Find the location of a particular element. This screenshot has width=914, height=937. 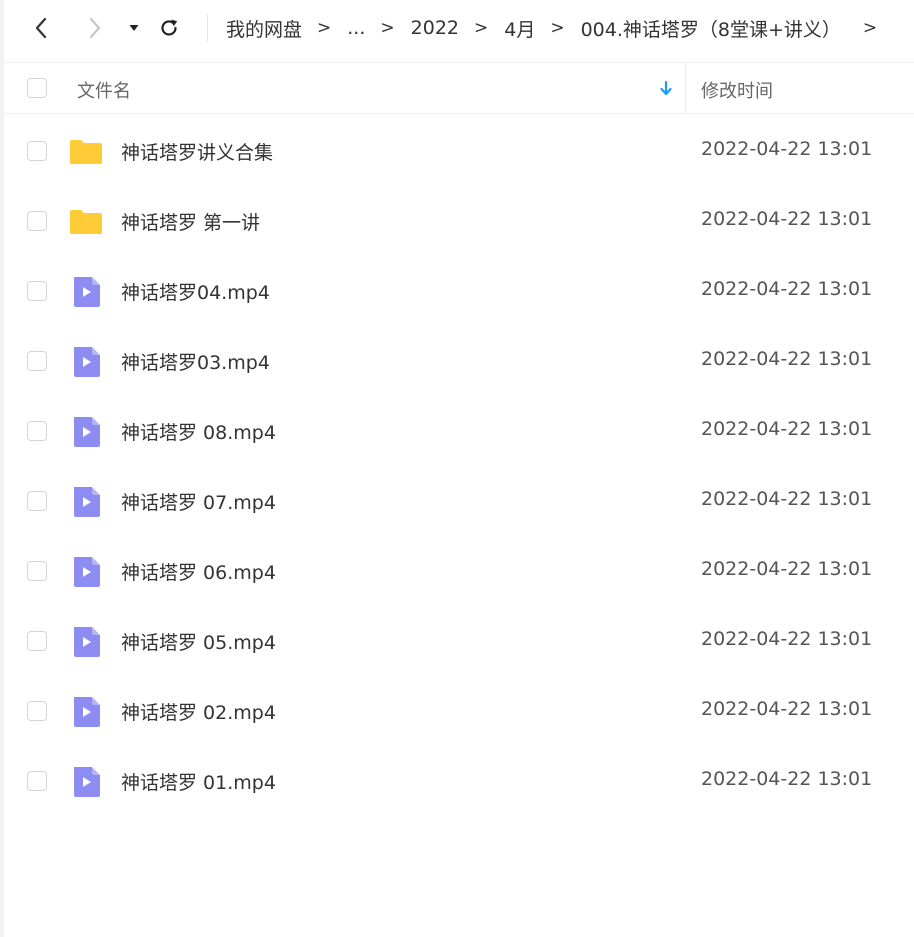

video-file-row: 神话塔罗 06.mp4 2022-04-22 13:01 is located at coordinates (459, 572).